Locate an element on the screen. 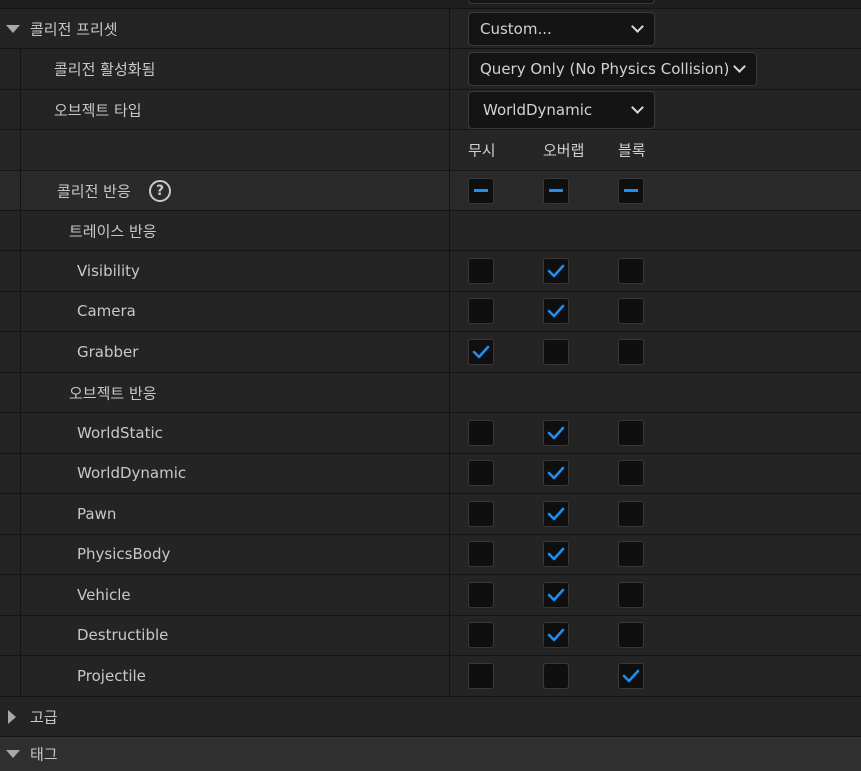 The image size is (861, 771). object-type-dropdown: WorldDynamic is located at coordinates (561, 109).